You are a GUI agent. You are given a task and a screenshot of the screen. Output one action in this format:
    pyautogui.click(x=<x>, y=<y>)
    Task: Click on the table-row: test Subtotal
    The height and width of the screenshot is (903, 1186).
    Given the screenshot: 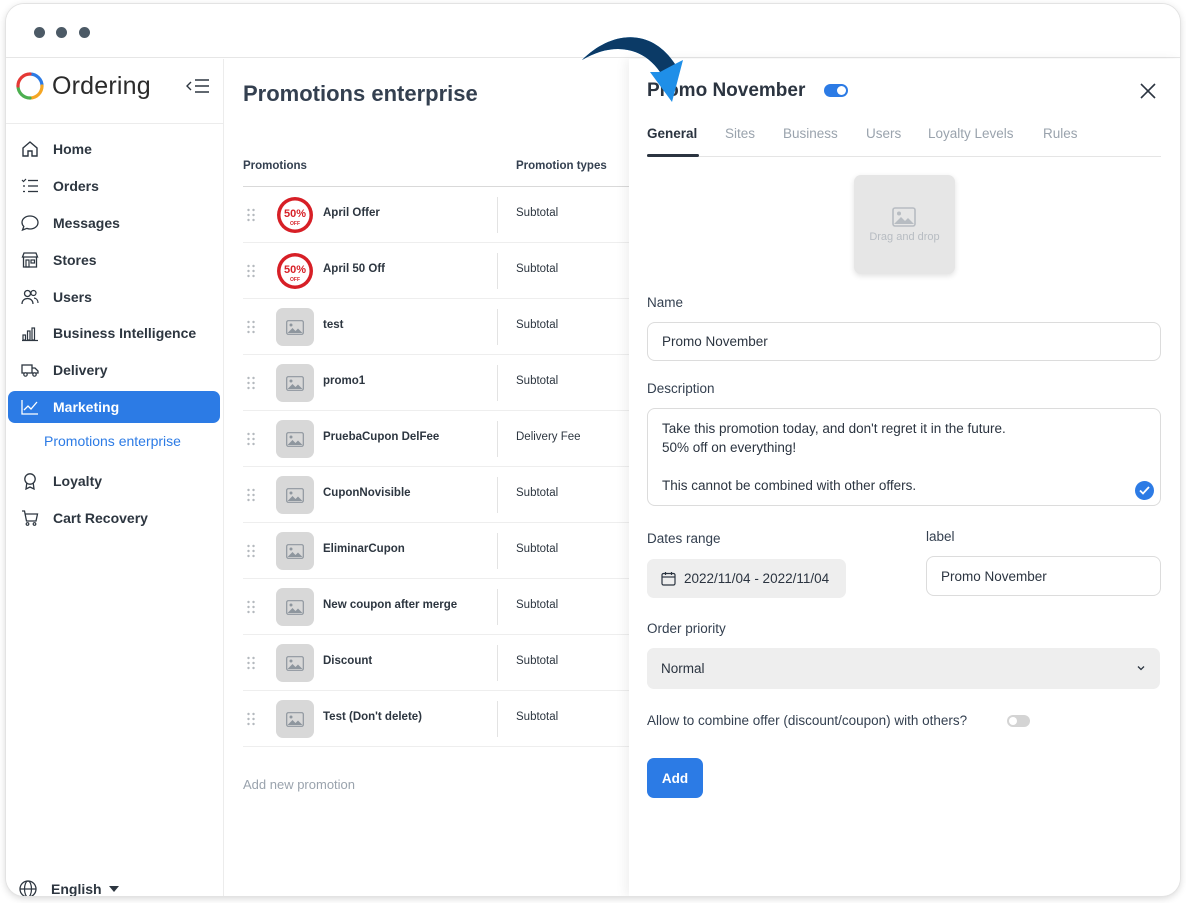 What is the action you would take?
    pyautogui.click(x=436, y=327)
    